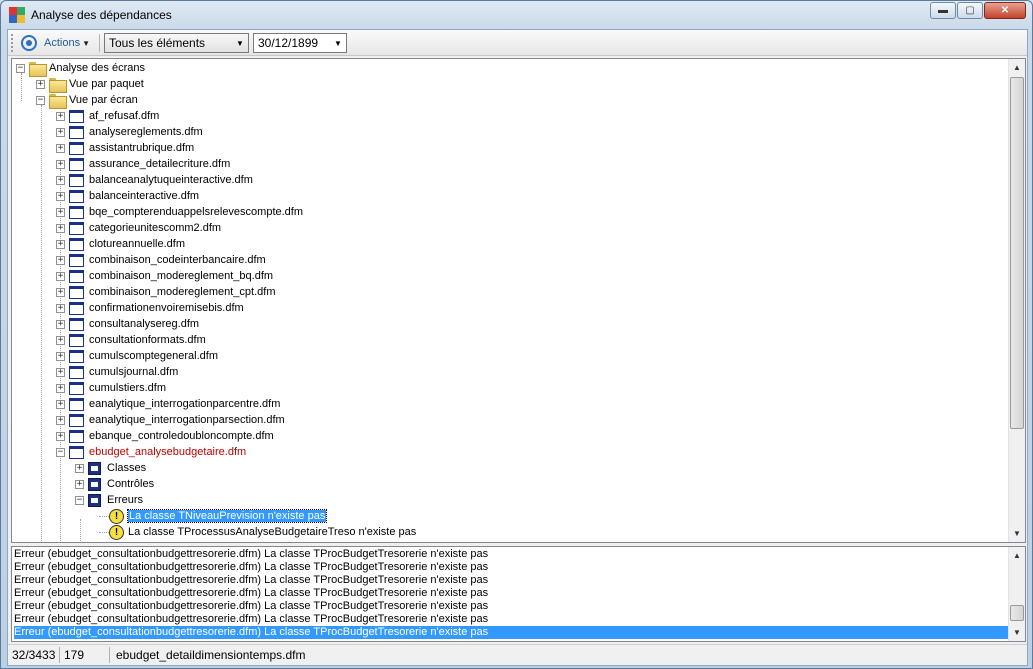 The image size is (1033, 669). What do you see at coordinates (128, 388) in the screenshot?
I see `tree-node-label: cumulstiers.dfm` at bounding box center [128, 388].